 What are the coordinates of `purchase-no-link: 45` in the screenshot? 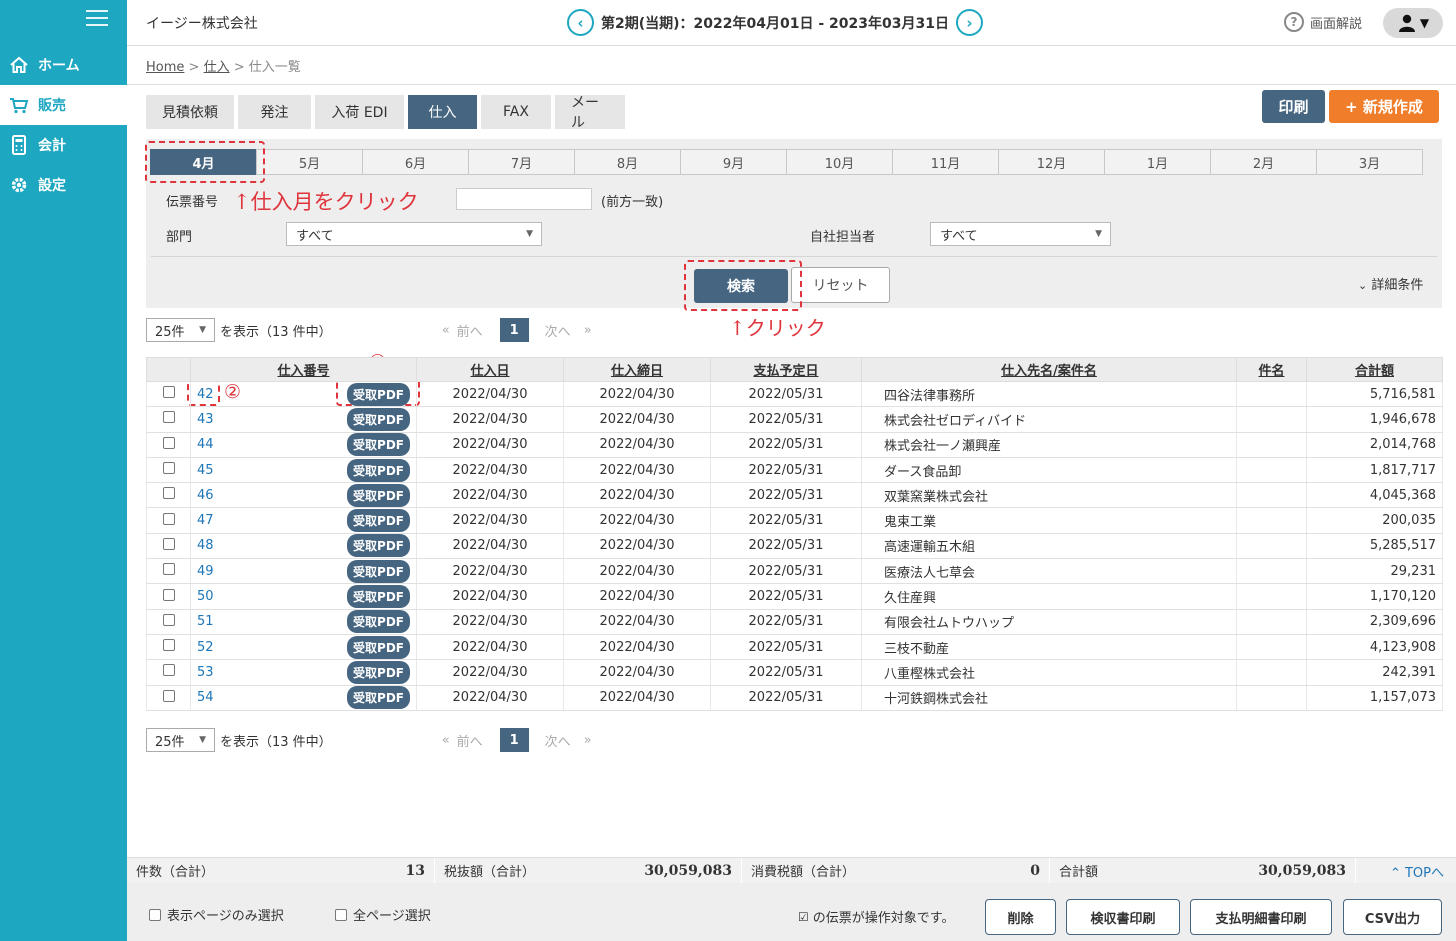 It's located at (205, 470).